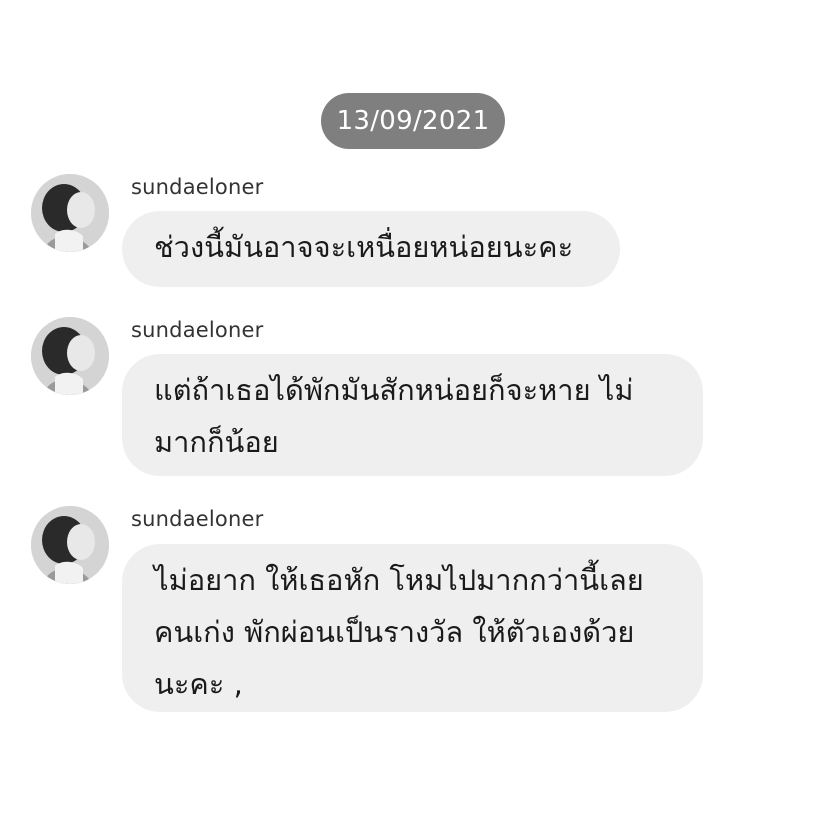 The width and height of the screenshot is (827, 827). I want to click on date-divider: 13/09/2021, so click(413, 121).